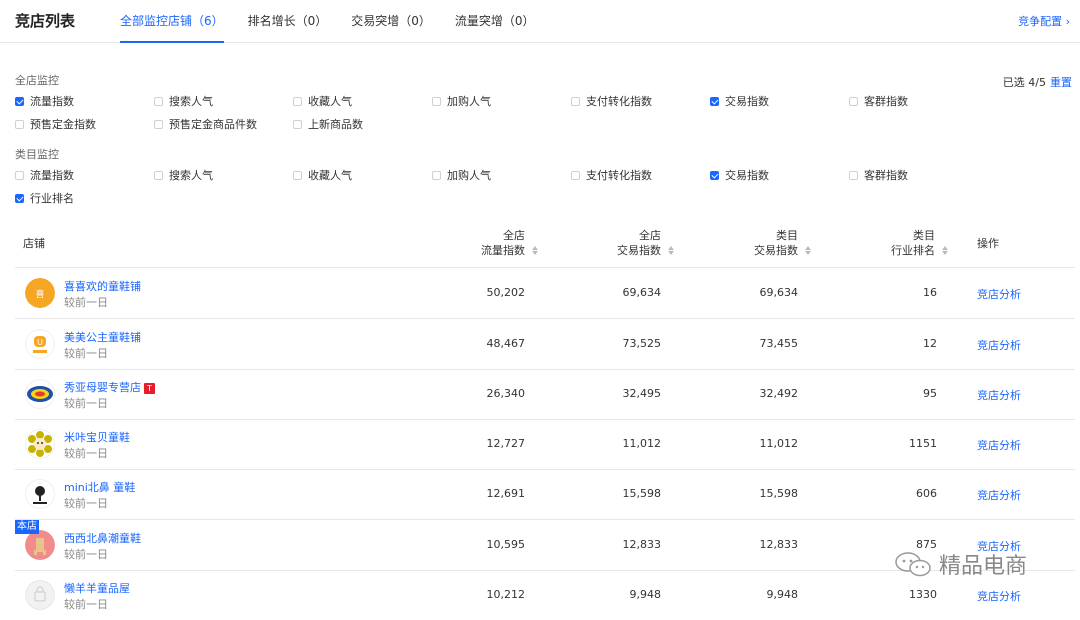 The width and height of the screenshot is (1080, 620). Describe the element at coordinates (461, 175) in the screenshot. I see `category-checkbox-option: 加购人气` at that location.